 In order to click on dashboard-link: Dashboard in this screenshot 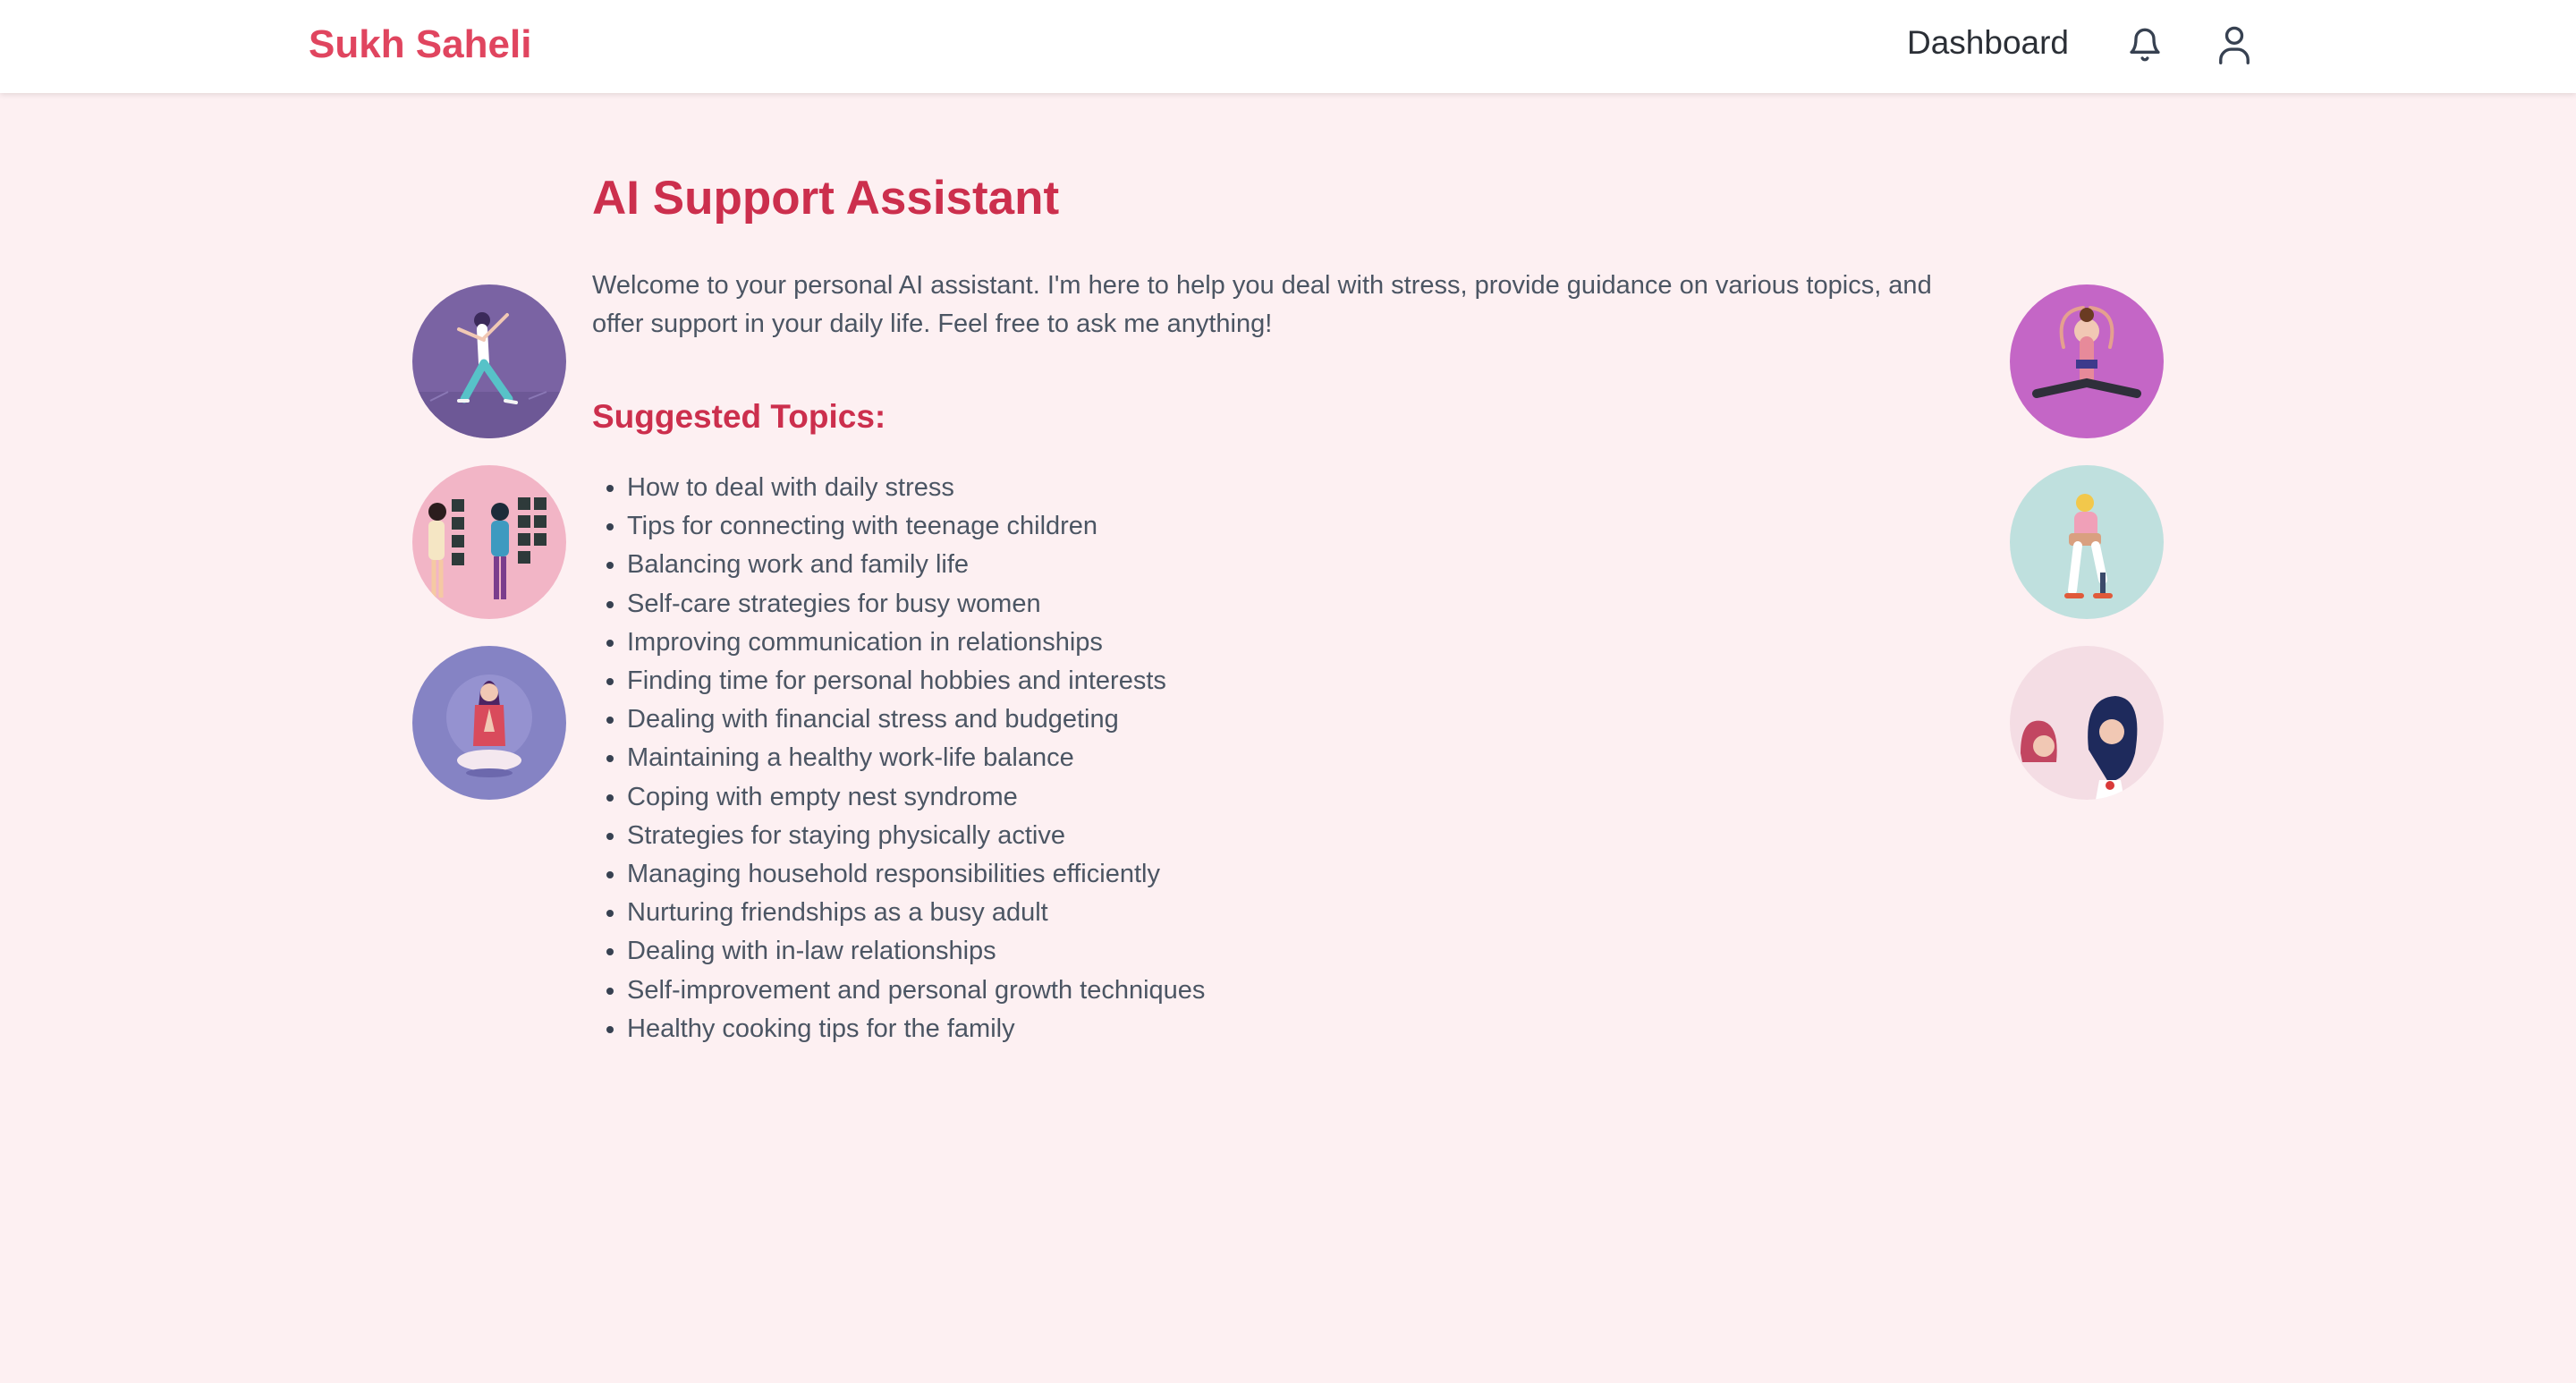, I will do `click(1988, 43)`.